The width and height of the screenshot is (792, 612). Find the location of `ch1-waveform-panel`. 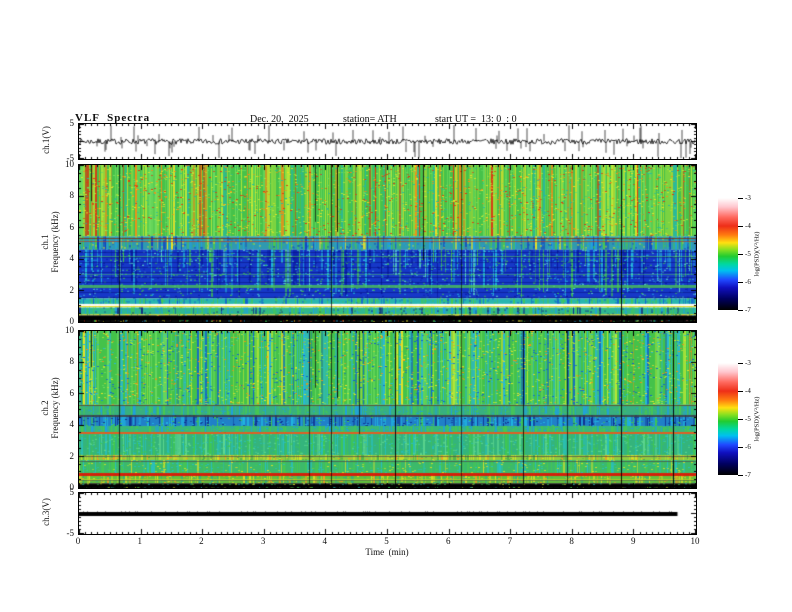

ch1-waveform-panel is located at coordinates (387, 141).